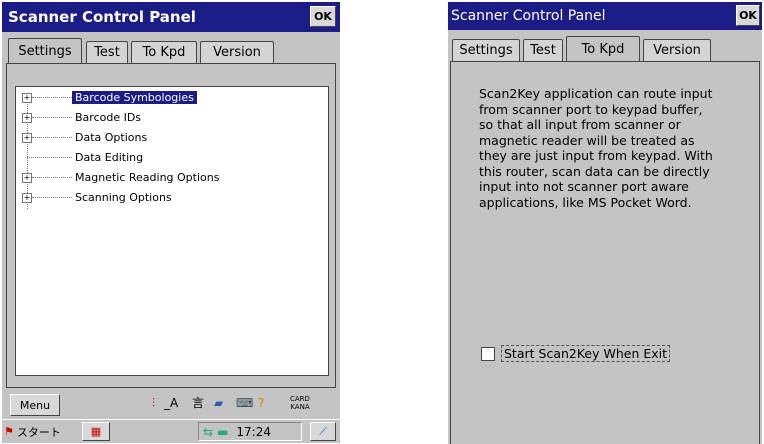 This screenshot has width=764, height=444. What do you see at coordinates (323, 431) in the screenshot?
I see `desktop-button: ⟋` at bounding box center [323, 431].